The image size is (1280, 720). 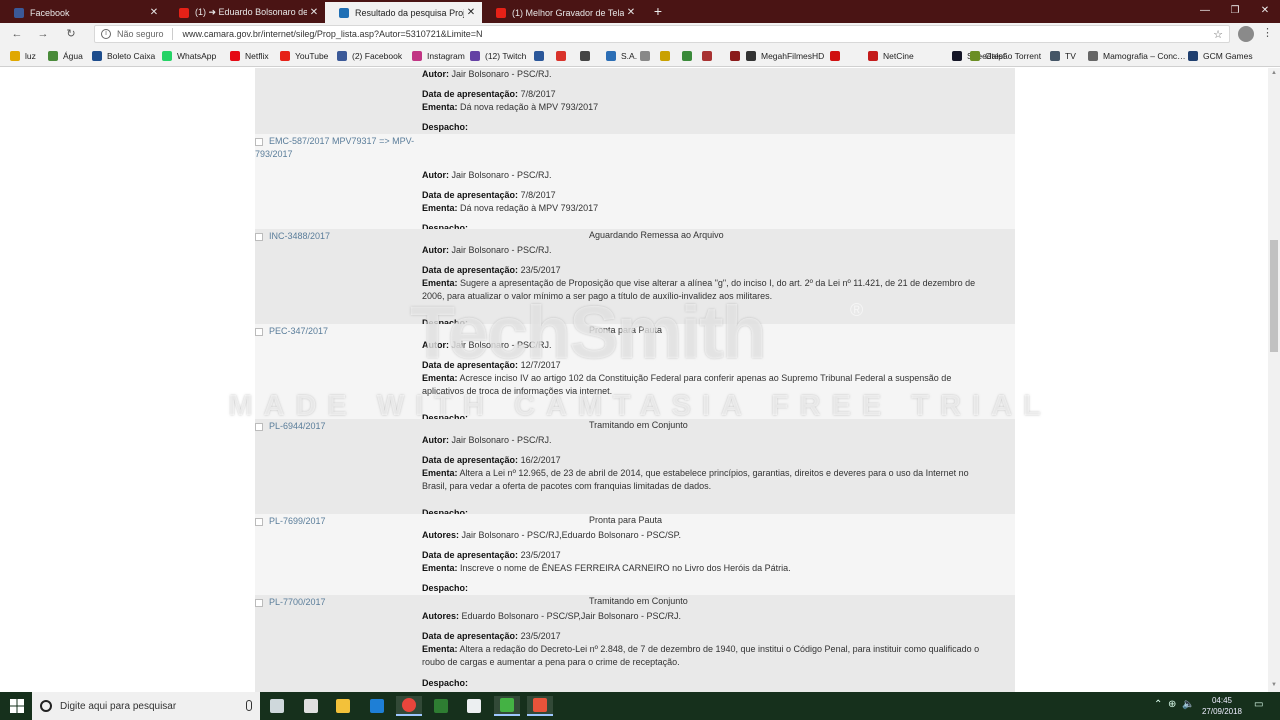 I want to click on taskbar-app-6-button, so click(x=441, y=706).